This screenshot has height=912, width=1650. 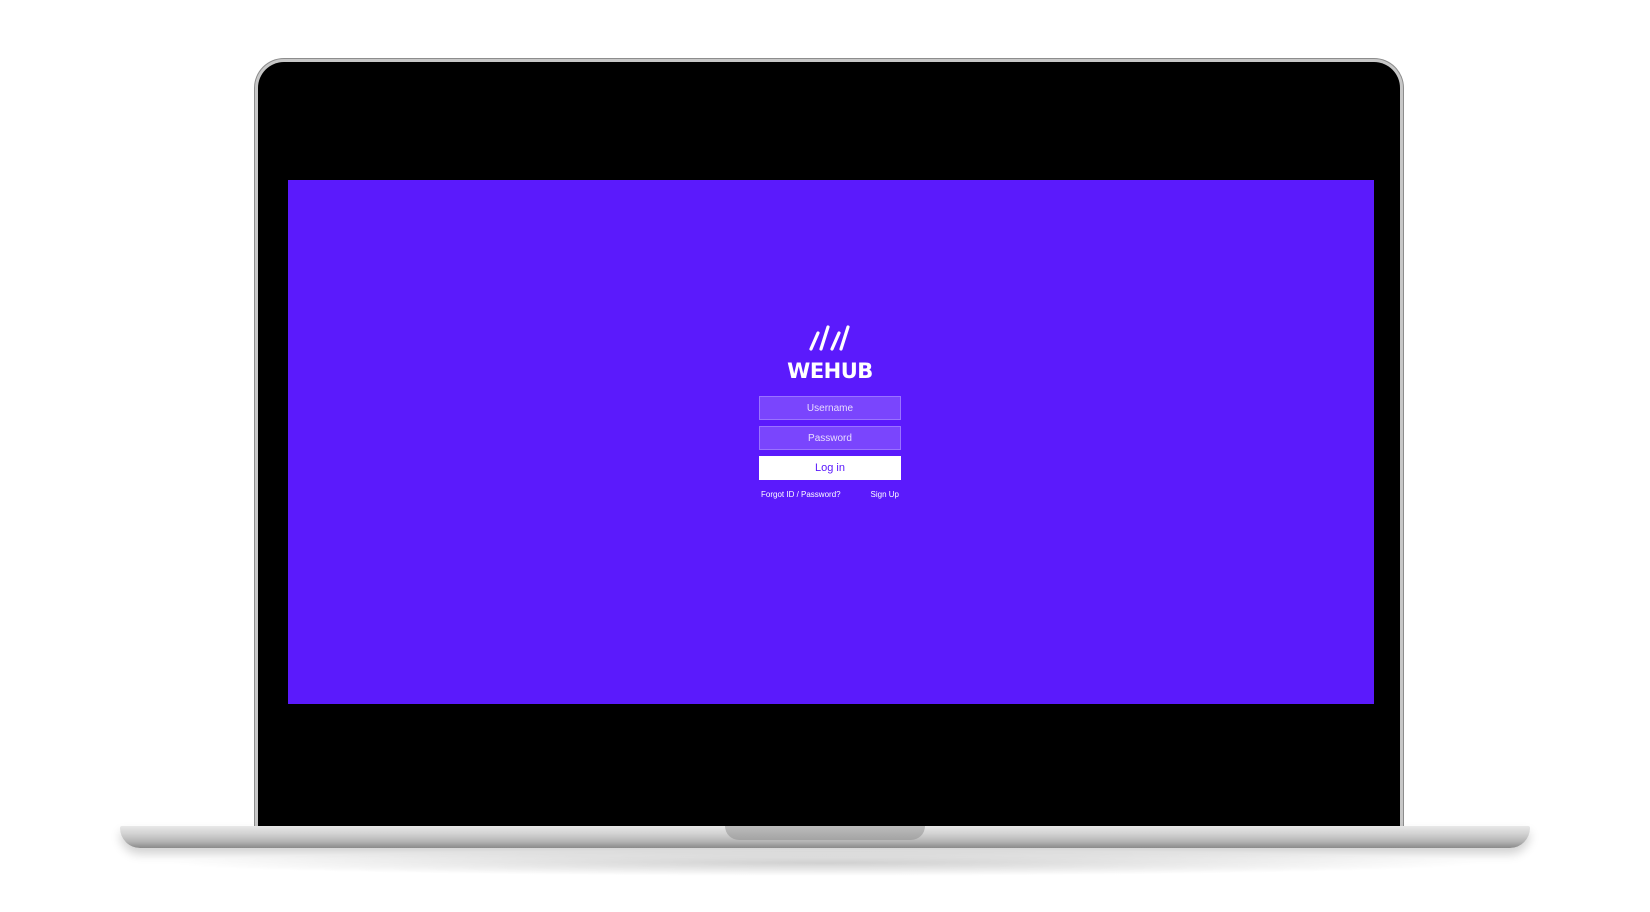 What do you see at coordinates (830, 408) in the screenshot?
I see `username-input` at bounding box center [830, 408].